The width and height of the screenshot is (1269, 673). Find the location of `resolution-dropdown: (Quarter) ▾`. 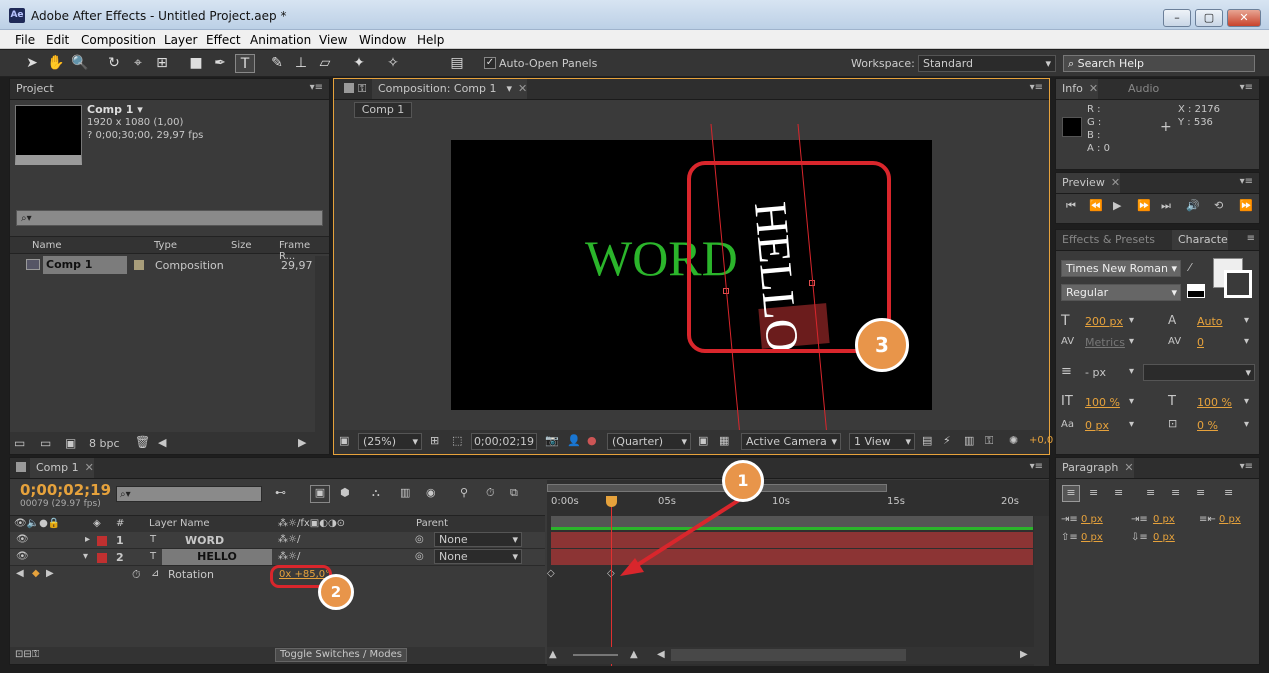

resolution-dropdown: (Quarter) ▾ is located at coordinates (649, 441).